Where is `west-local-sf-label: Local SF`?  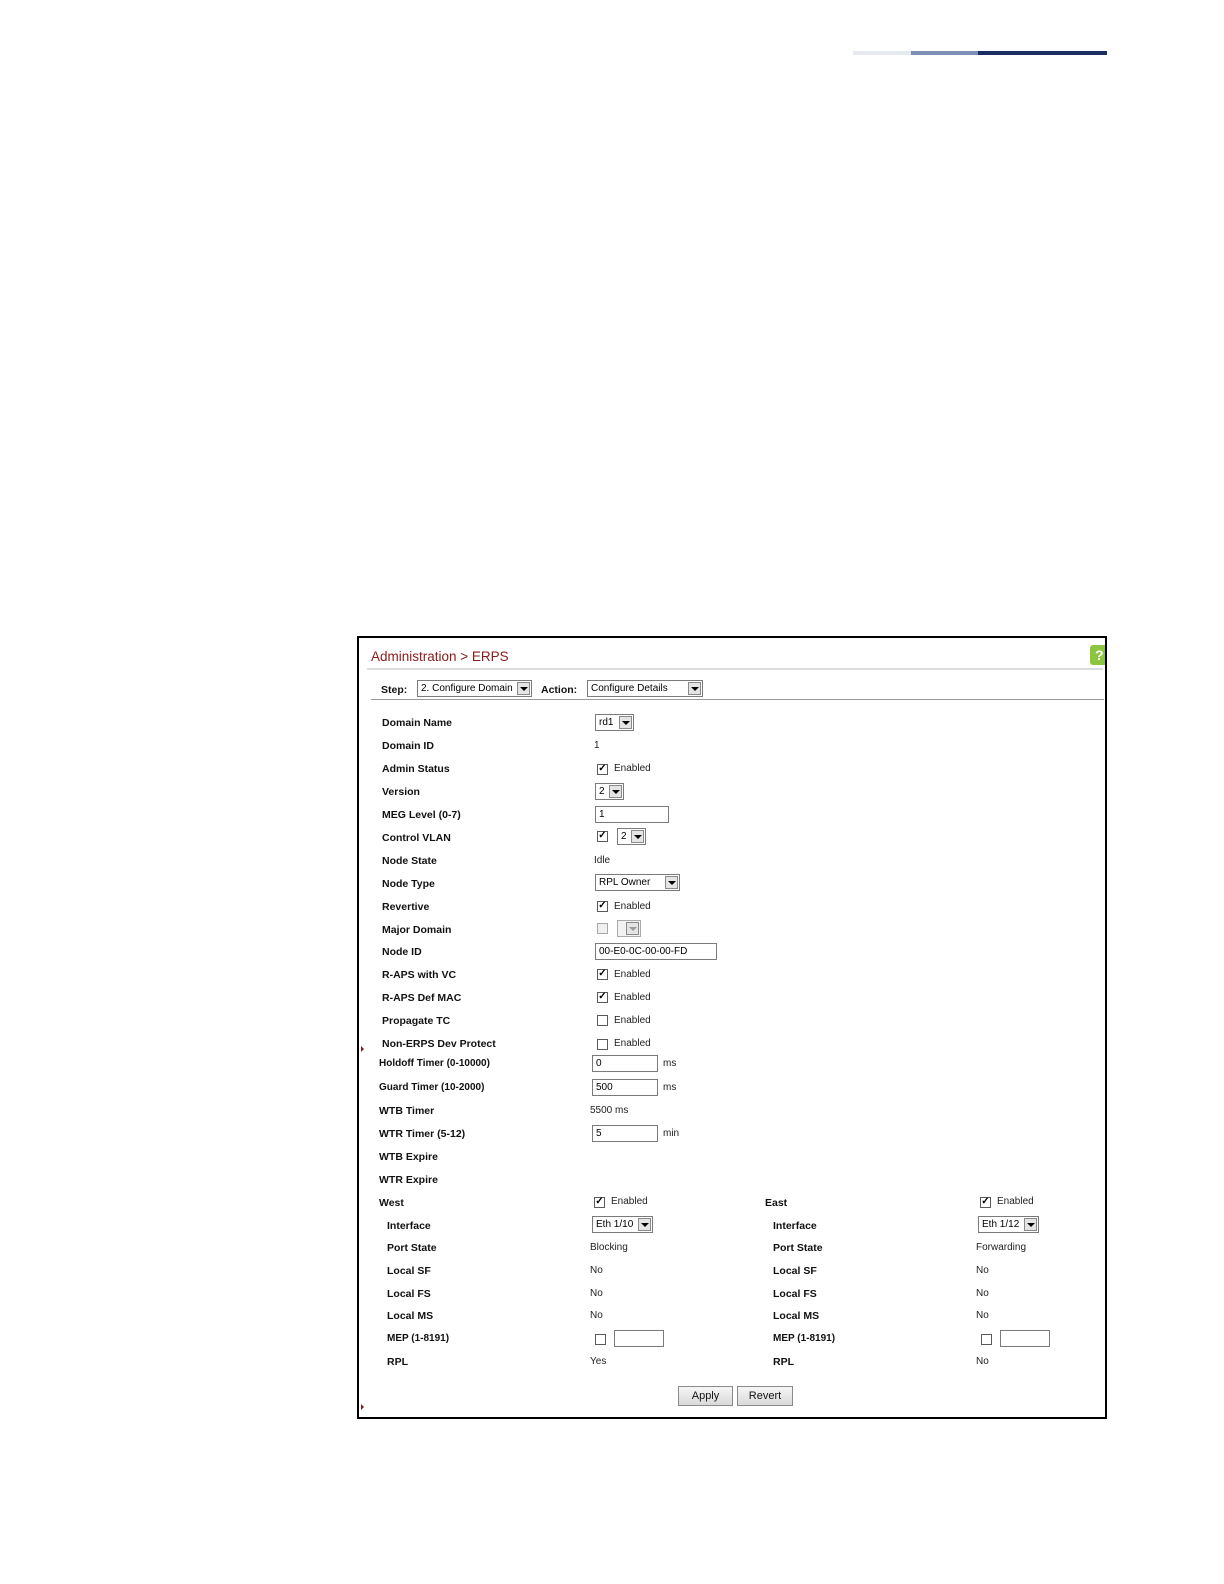 west-local-sf-label: Local SF is located at coordinates (409, 1271).